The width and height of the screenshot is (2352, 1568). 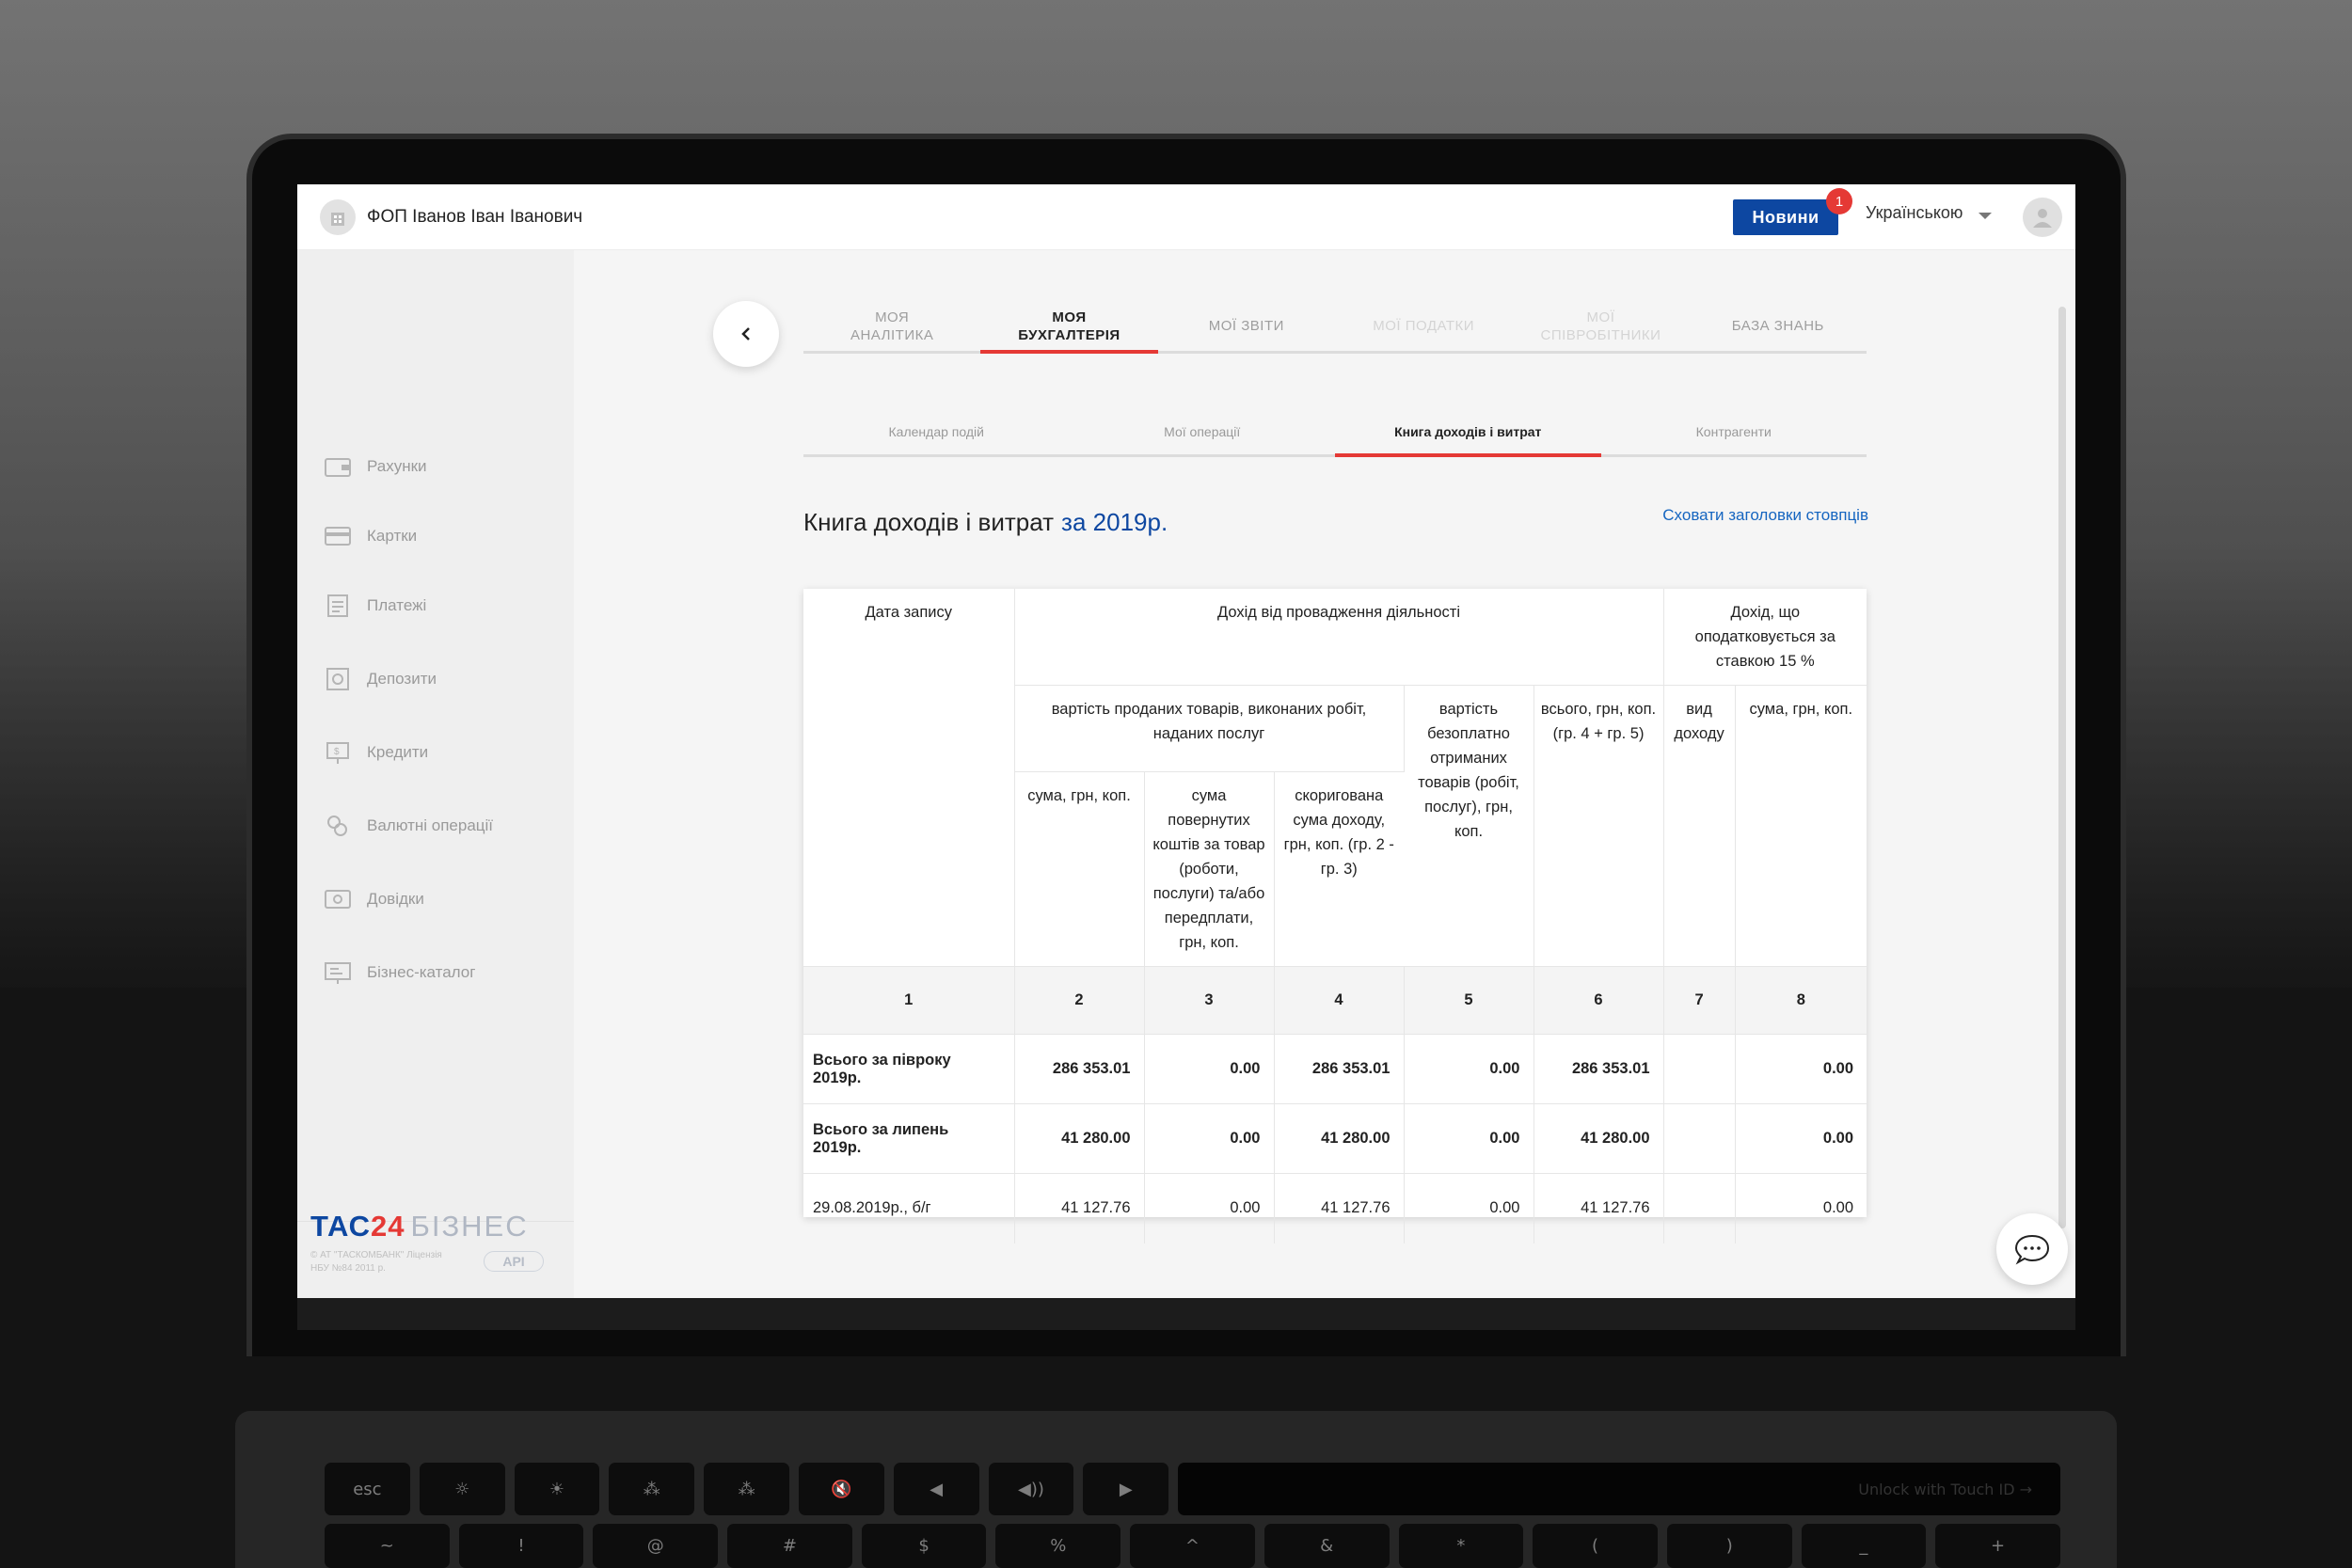 I want to click on sidebar-item-label: Валютні операції, so click(x=430, y=825).